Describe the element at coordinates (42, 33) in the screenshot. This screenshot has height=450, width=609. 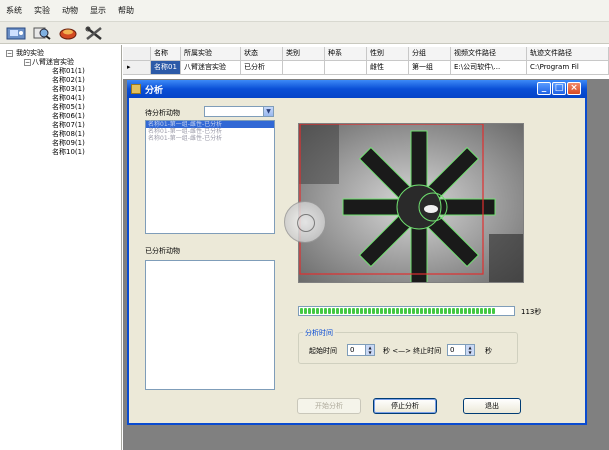
I see `search-icon` at that location.